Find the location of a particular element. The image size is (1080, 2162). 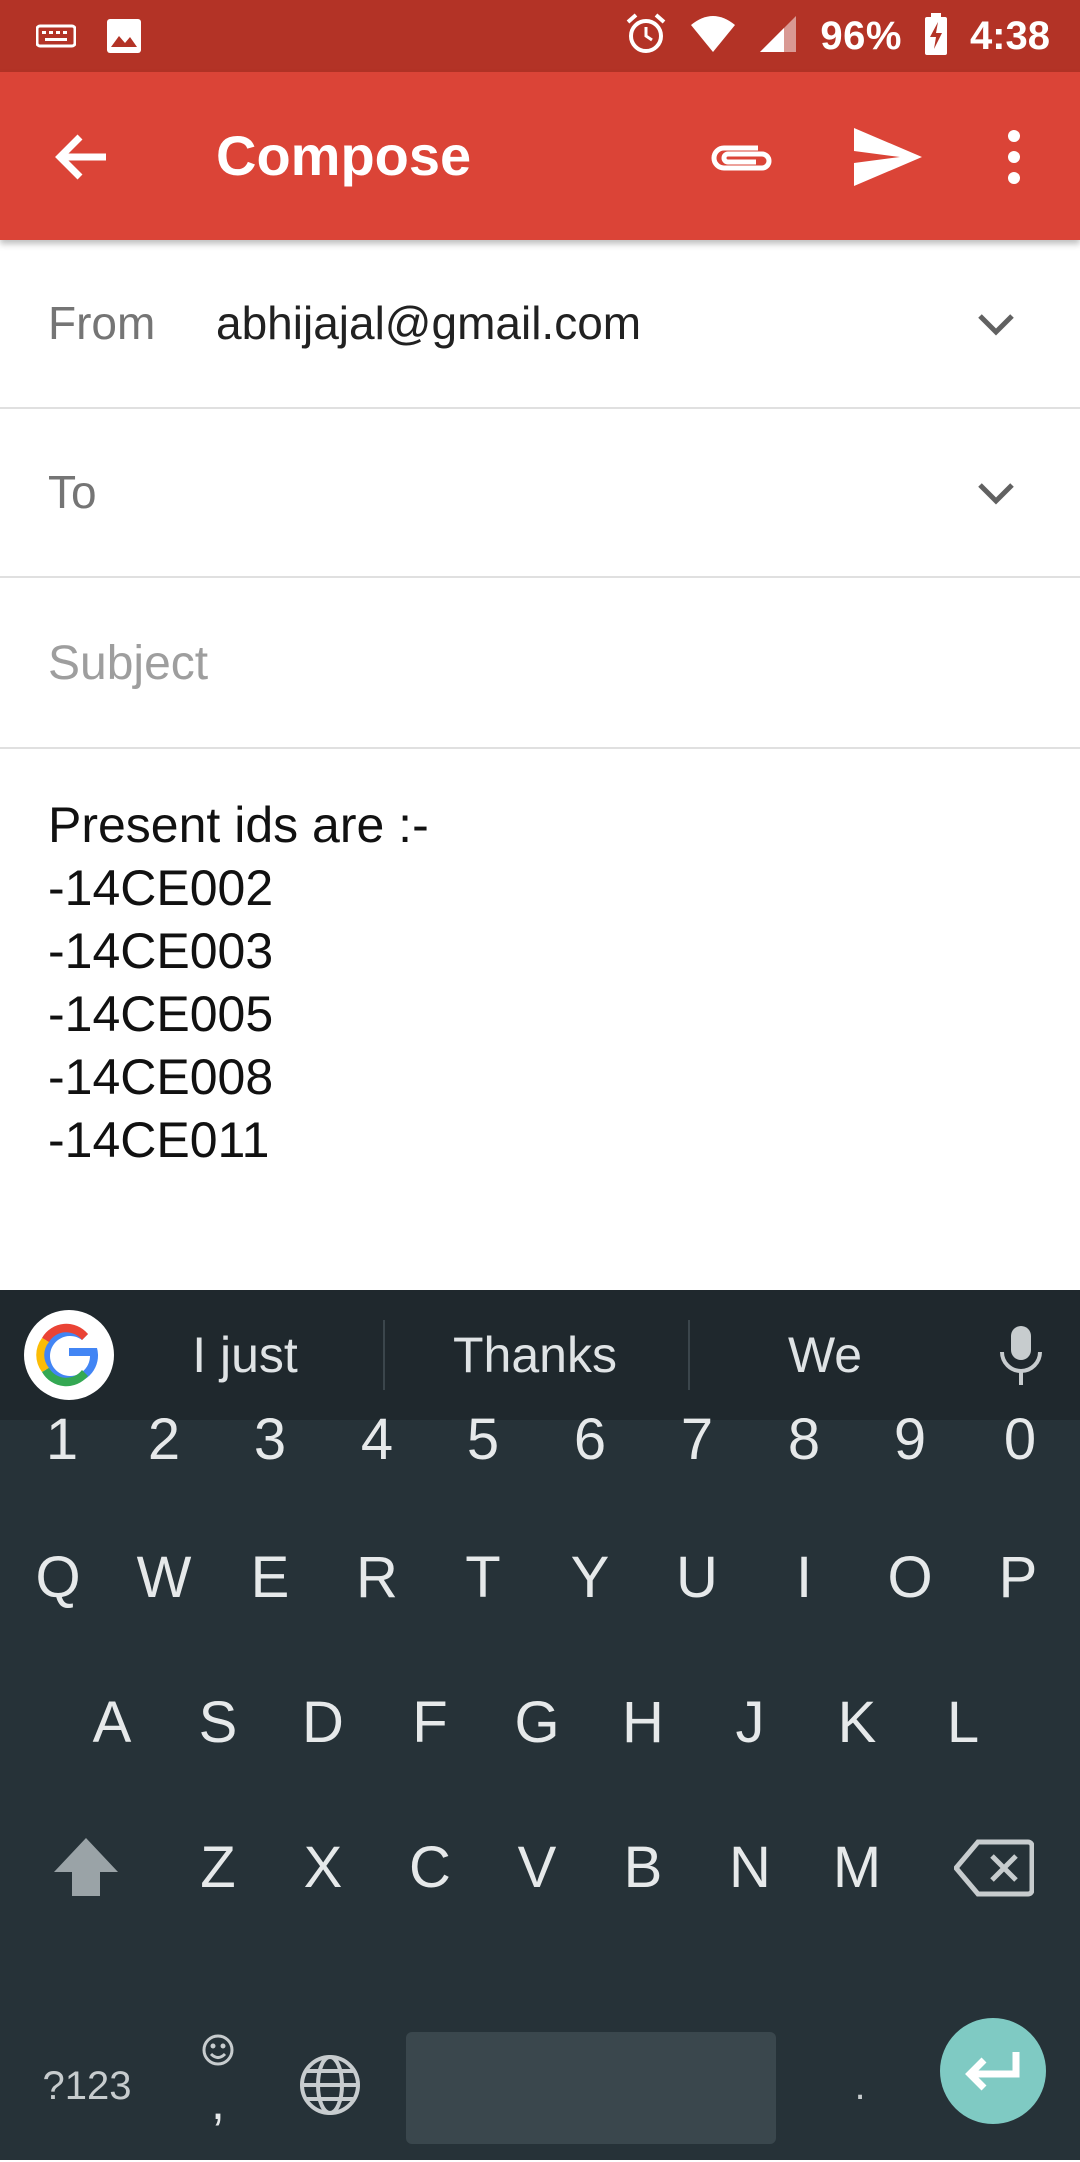

key-7: 7 is located at coordinates (697, 1440).